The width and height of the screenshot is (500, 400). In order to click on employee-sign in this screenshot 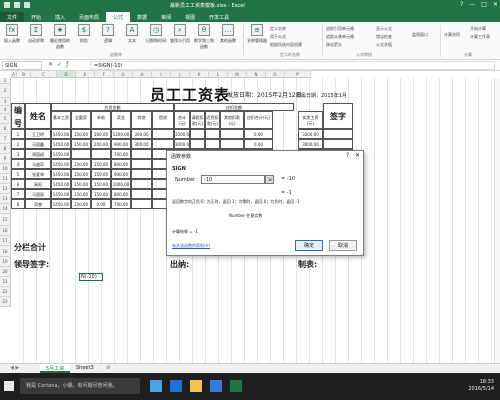, I will do `click(338, 134)`.